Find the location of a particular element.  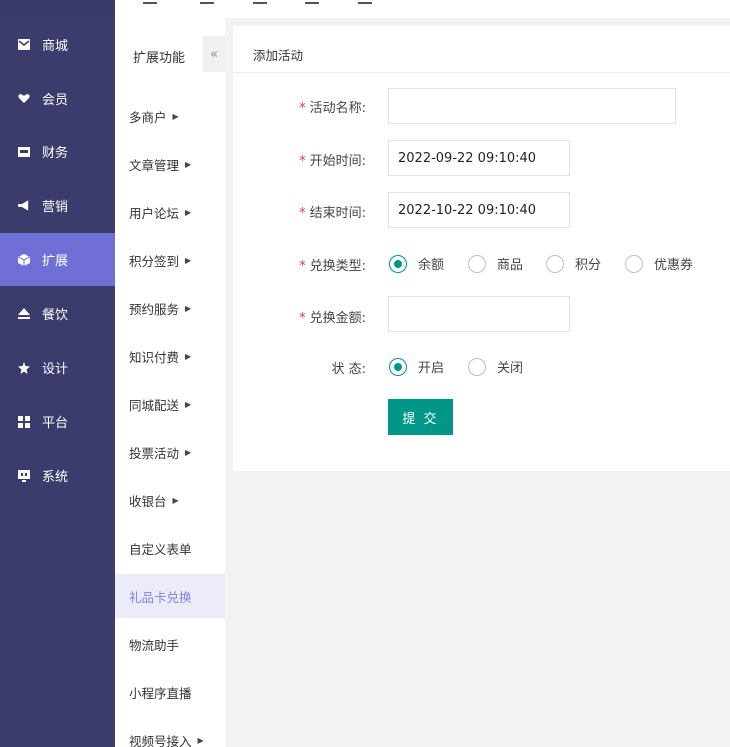

refresh-icon is located at coordinates (260, 2).